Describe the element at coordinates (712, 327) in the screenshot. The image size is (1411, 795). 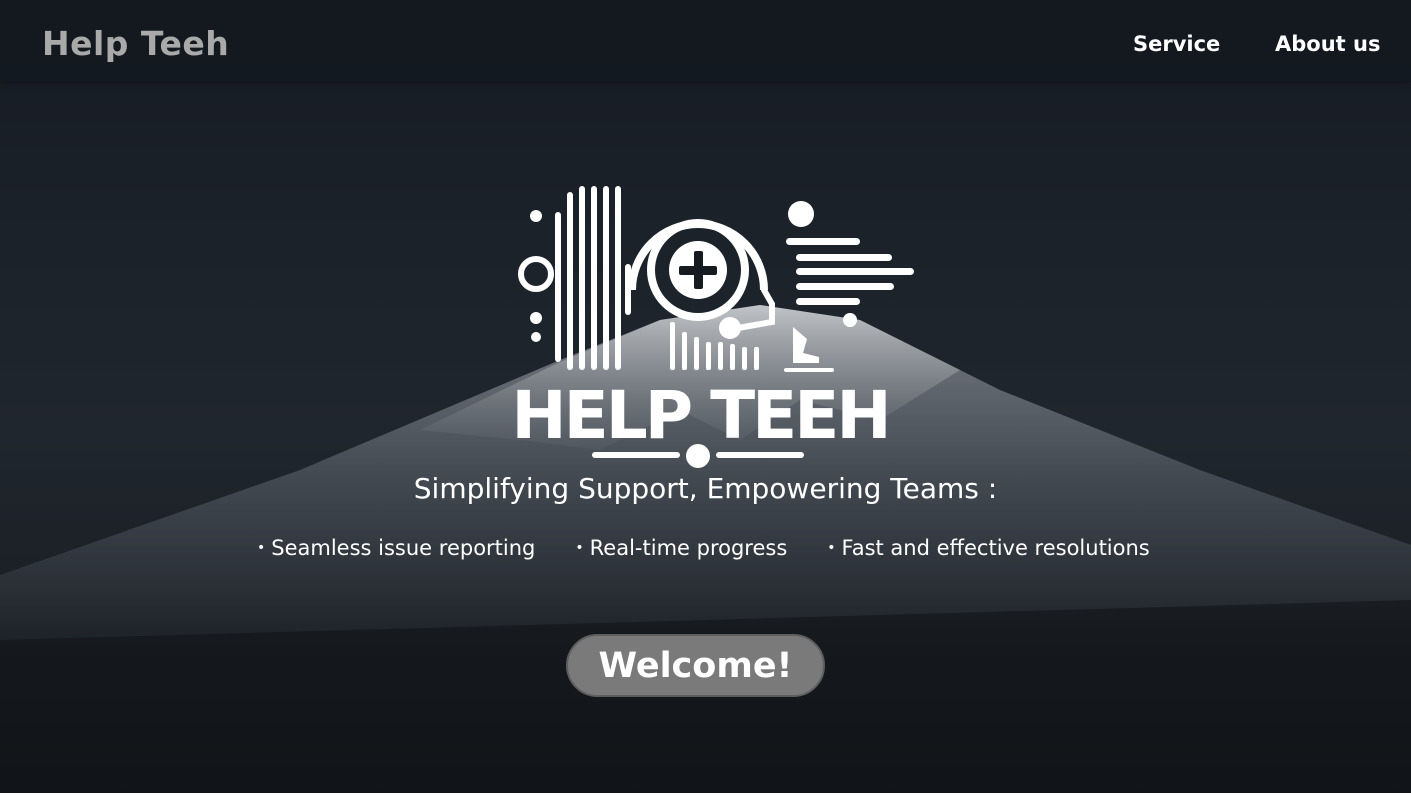
I see `help-teeh-logo: HELP TEEH` at that location.